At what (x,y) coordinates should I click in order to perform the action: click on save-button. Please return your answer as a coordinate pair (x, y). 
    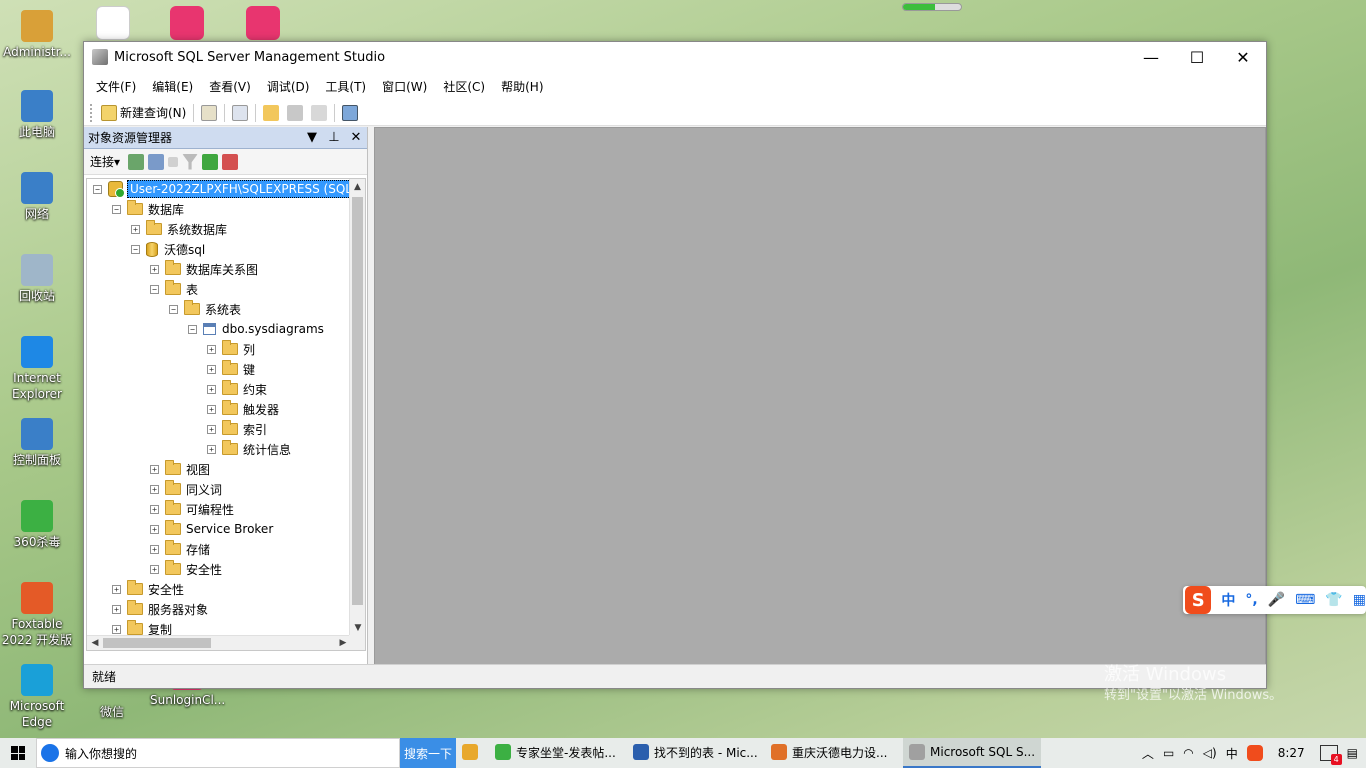
    Looking at the image, I should click on (295, 113).